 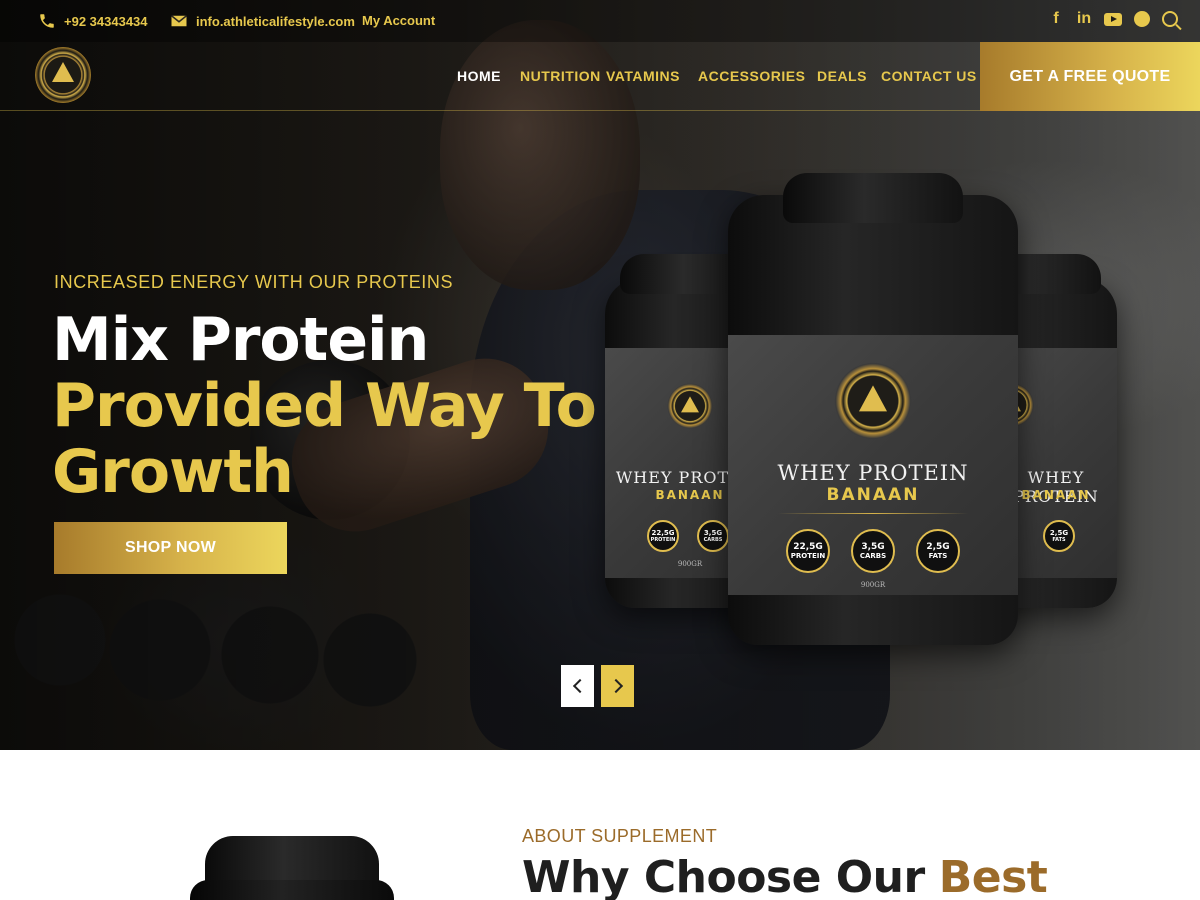 I want to click on facebook-icon: f, so click(x=1056, y=19).